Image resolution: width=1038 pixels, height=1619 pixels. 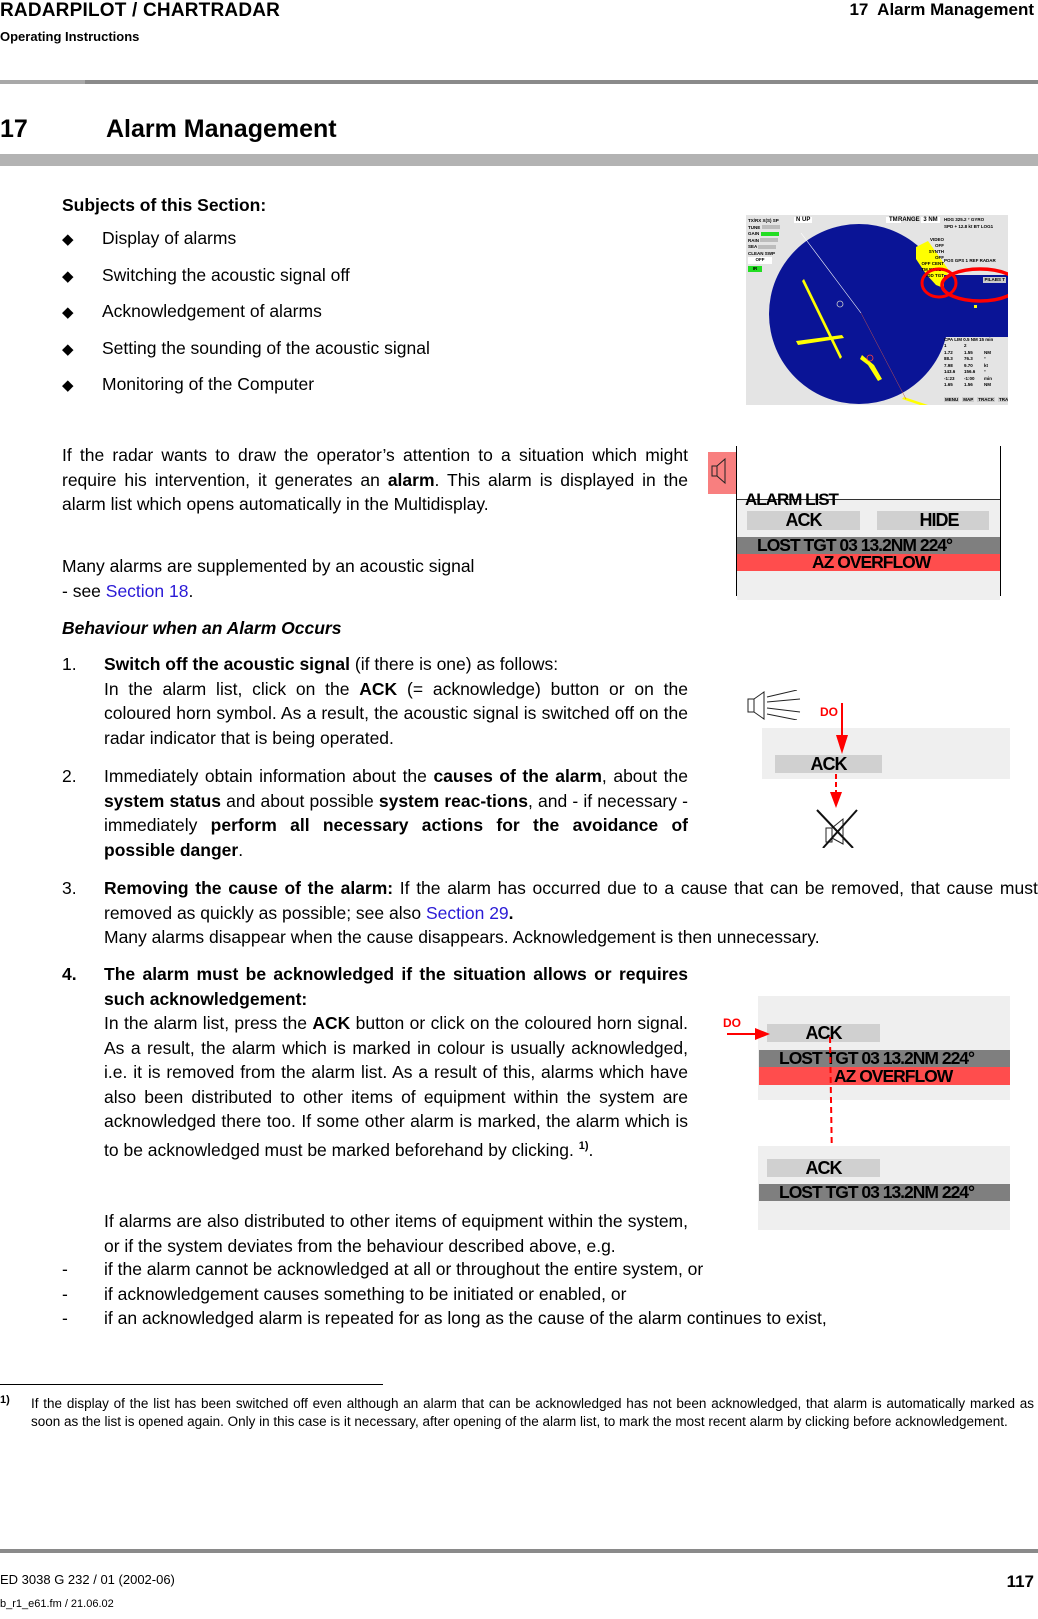 I want to click on result-arrow, so click(x=831, y=1100).